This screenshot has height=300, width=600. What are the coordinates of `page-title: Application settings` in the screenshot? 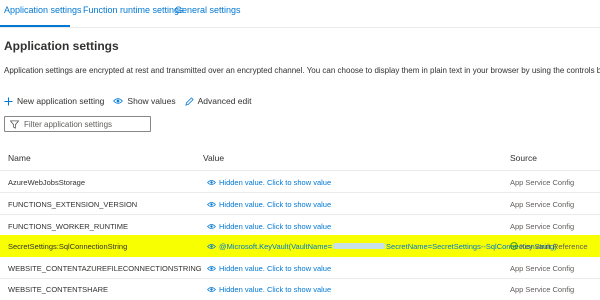 It's located at (61, 46).